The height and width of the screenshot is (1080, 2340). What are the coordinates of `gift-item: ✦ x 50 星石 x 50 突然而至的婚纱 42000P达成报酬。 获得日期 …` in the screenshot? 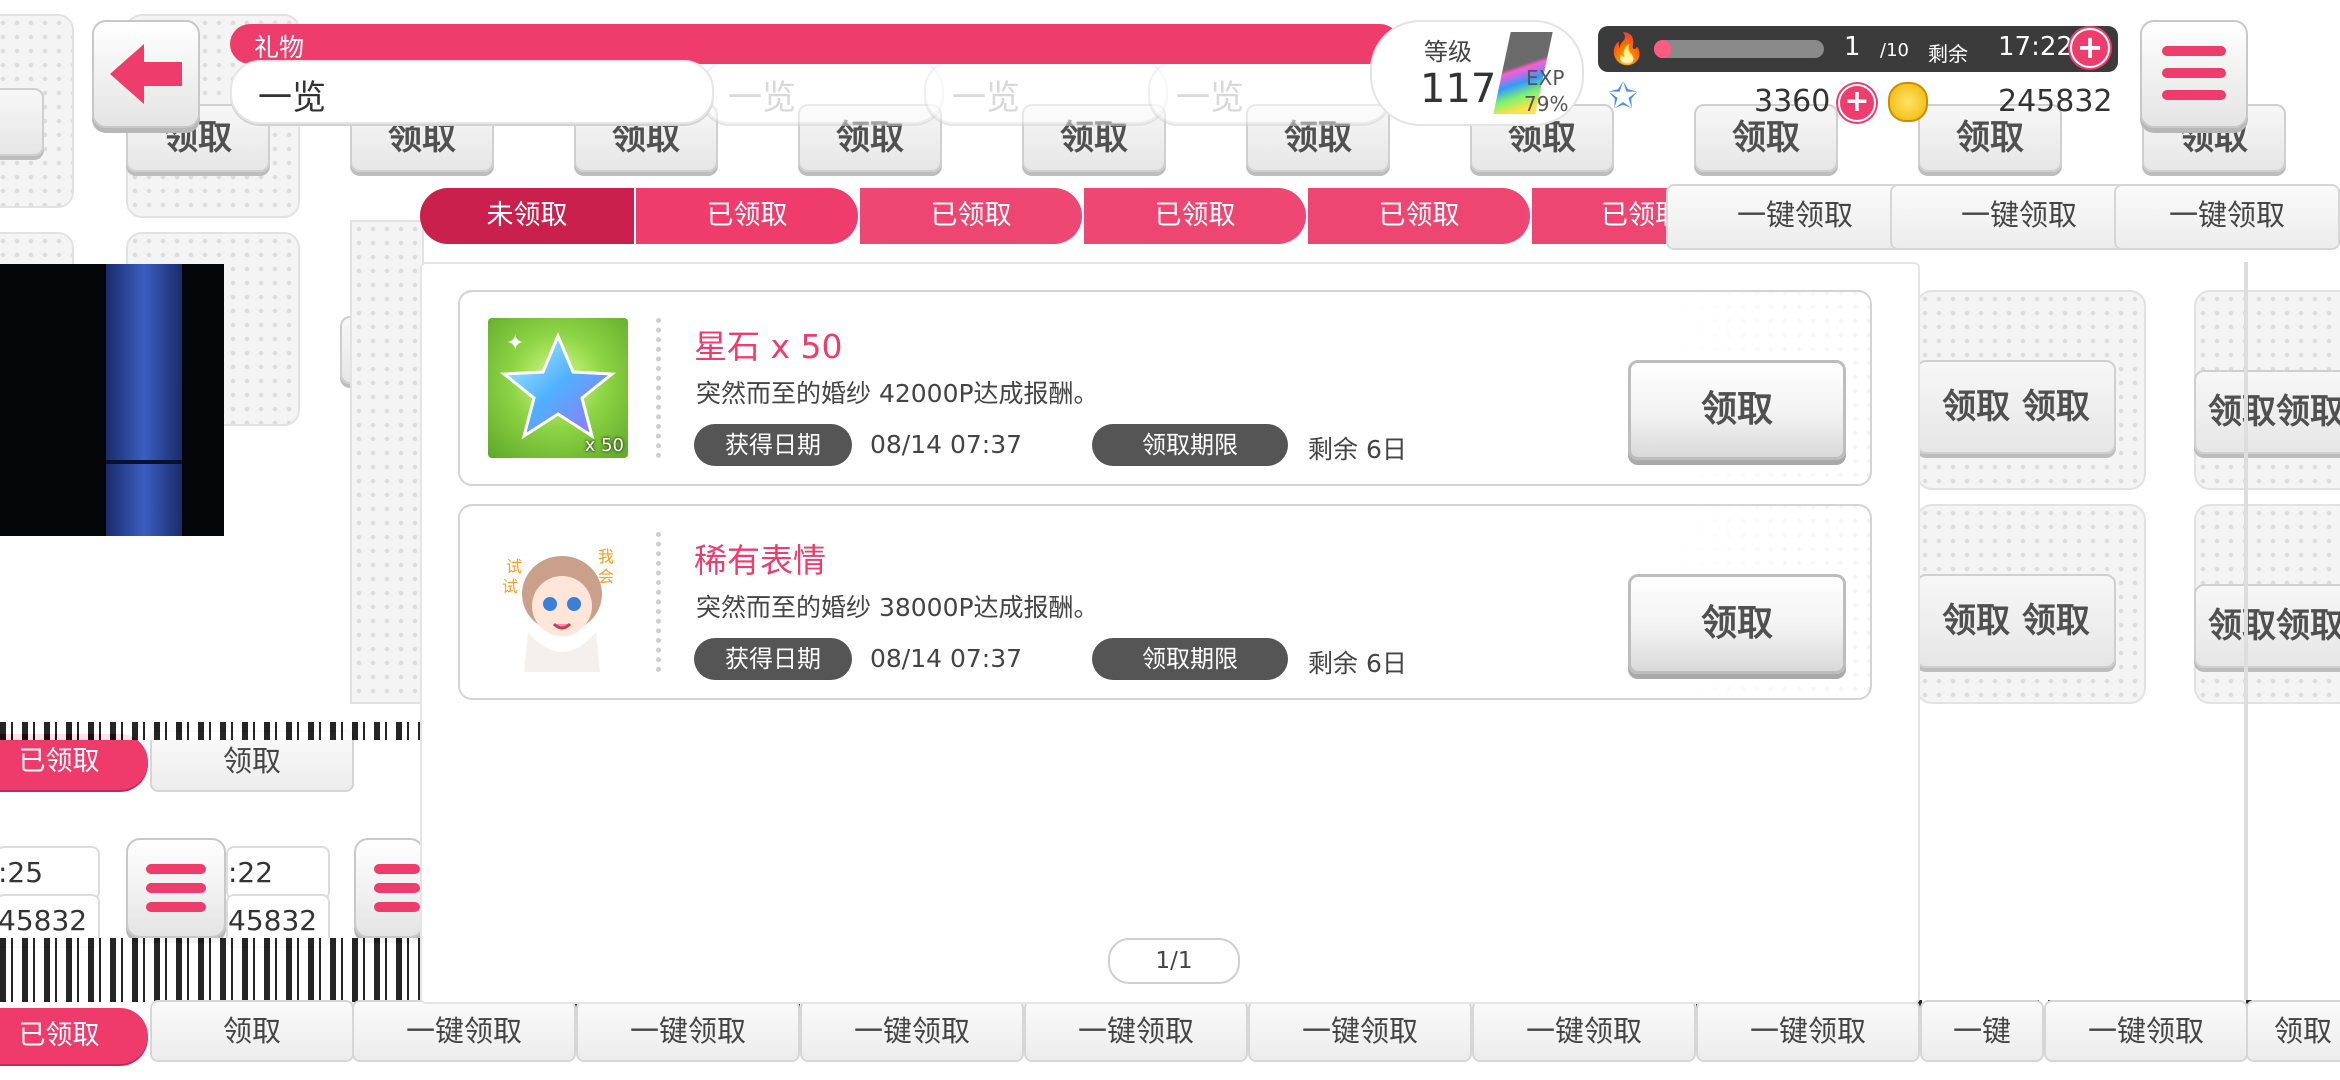 It's located at (1165, 388).